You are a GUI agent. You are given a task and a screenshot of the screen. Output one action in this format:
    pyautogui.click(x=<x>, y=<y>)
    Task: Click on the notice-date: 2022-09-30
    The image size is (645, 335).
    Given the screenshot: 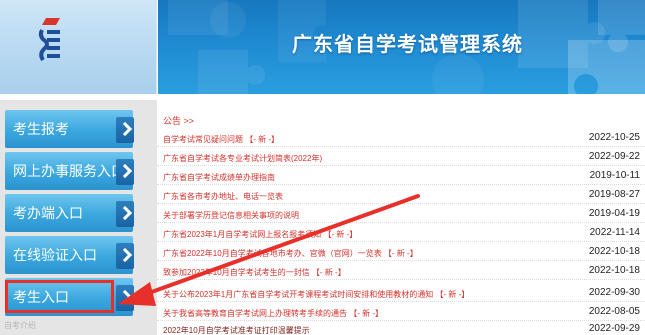 What is the action you would take?
    pyautogui.click(x=614, y=292)
    